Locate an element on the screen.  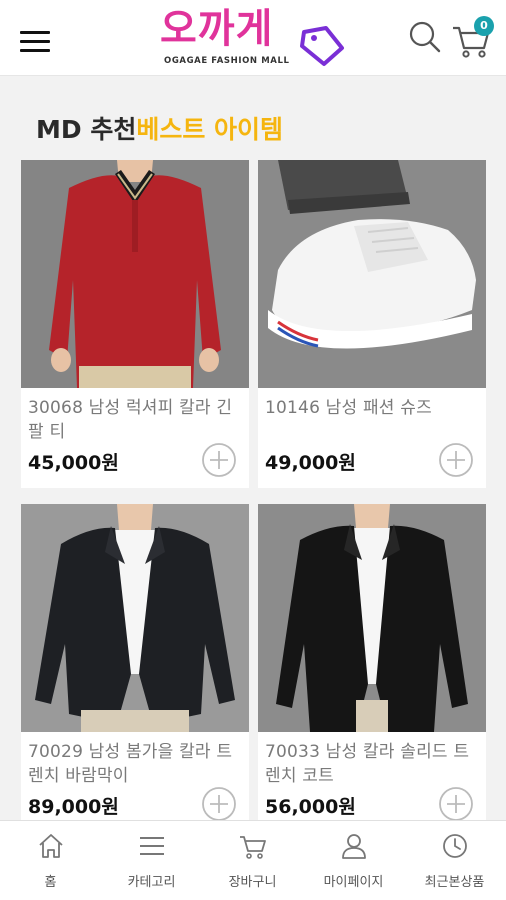
product-name: 10146 남성 패션 슈즈 is located at coordinates (372, 408).